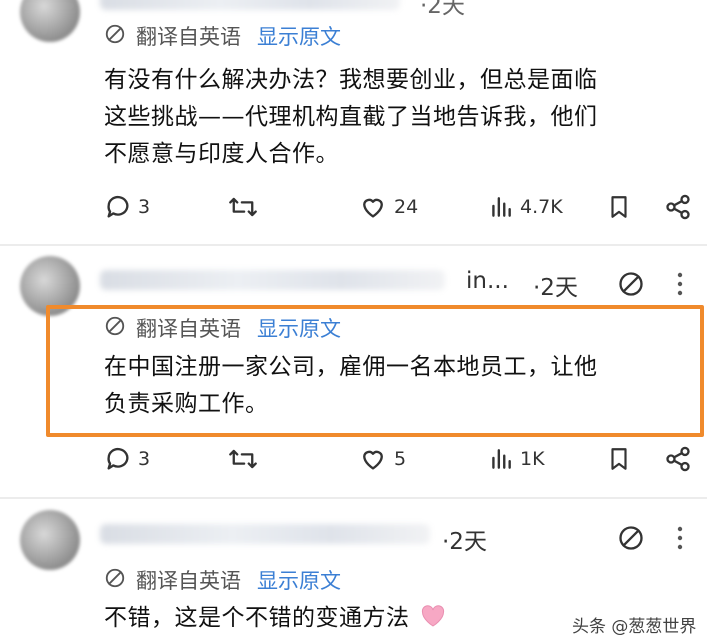 Image resolution: width=707 pixels, height=639 pixels. I want to click on like-button: 5, so click(382, 459).